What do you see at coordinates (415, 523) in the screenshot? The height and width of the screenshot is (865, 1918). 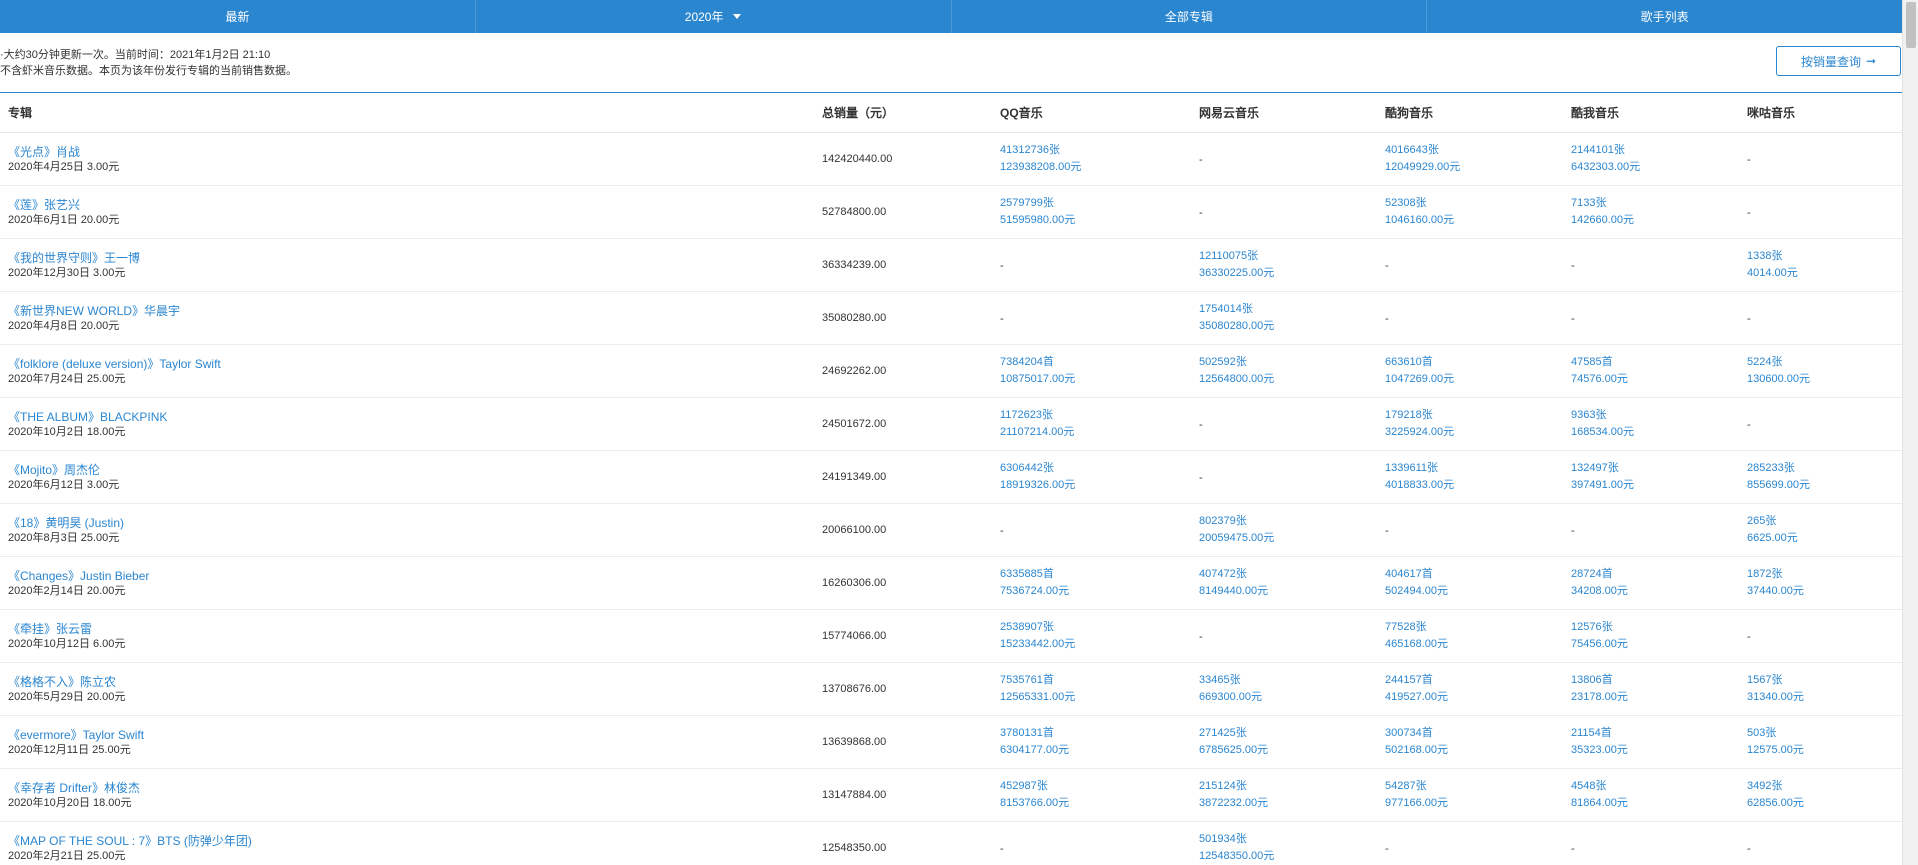 I see `album-title-link: 《18》黄明昊 (Justin)` at bounding box center [415, 523].